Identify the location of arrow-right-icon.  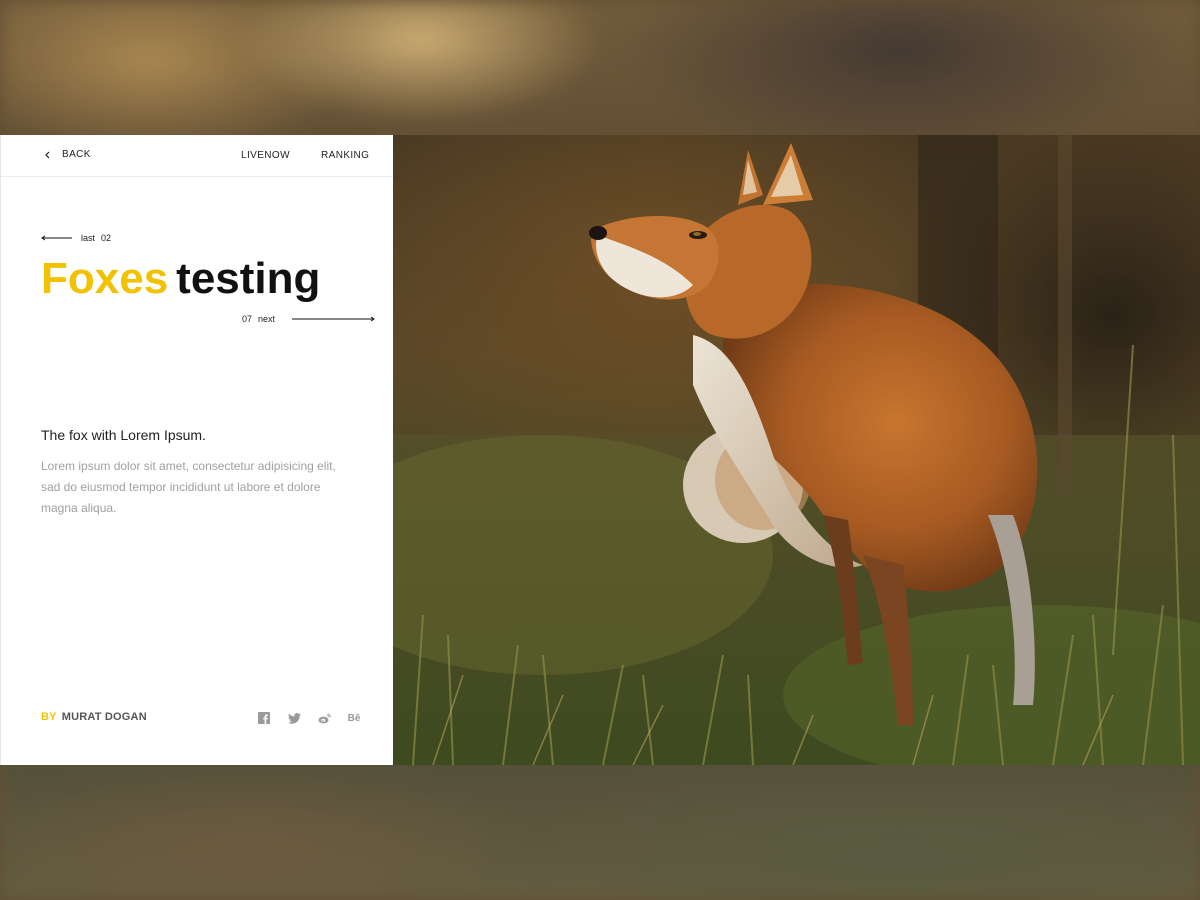
(333, 319).